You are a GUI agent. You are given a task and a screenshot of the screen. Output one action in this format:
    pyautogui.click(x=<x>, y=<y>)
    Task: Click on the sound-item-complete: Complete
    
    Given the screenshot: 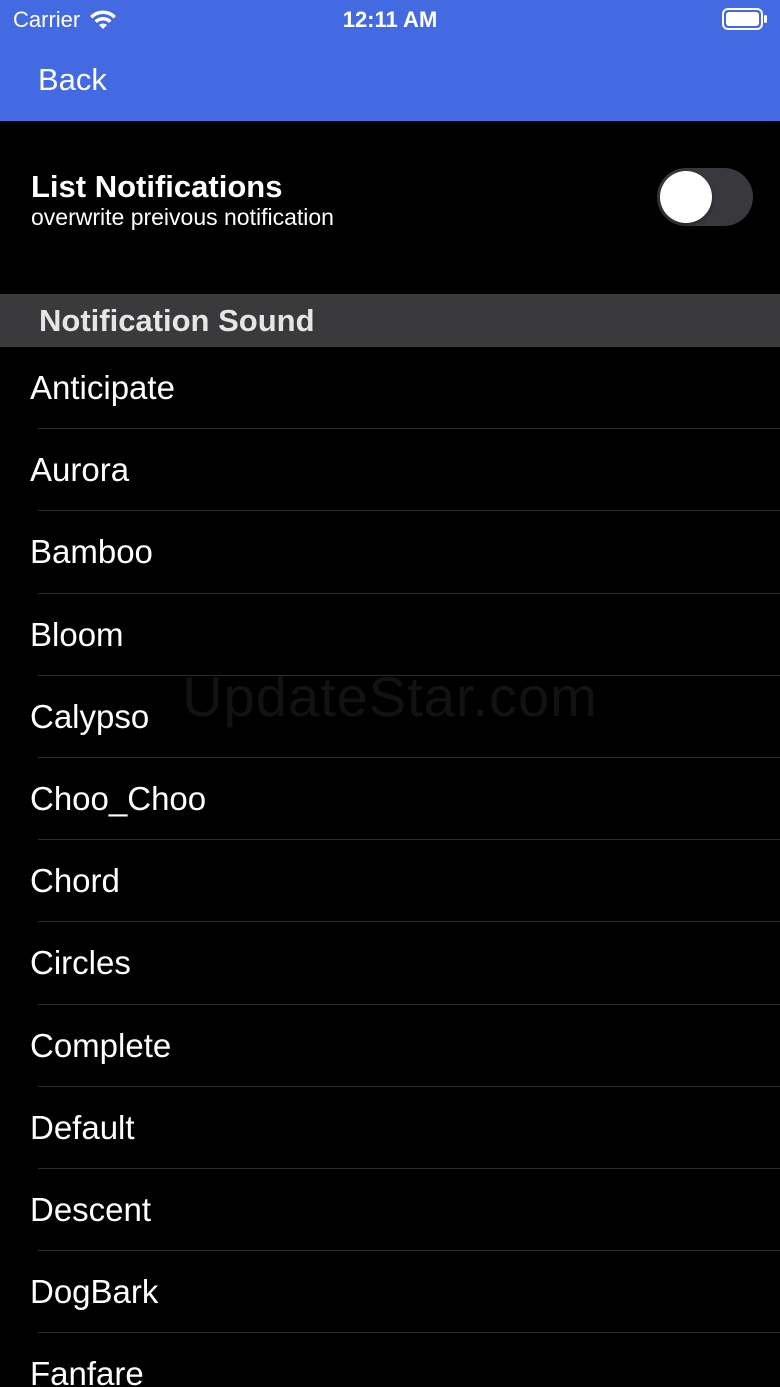 What is the action you would take?
    pyautogui.click(x=390, y=1046)
    